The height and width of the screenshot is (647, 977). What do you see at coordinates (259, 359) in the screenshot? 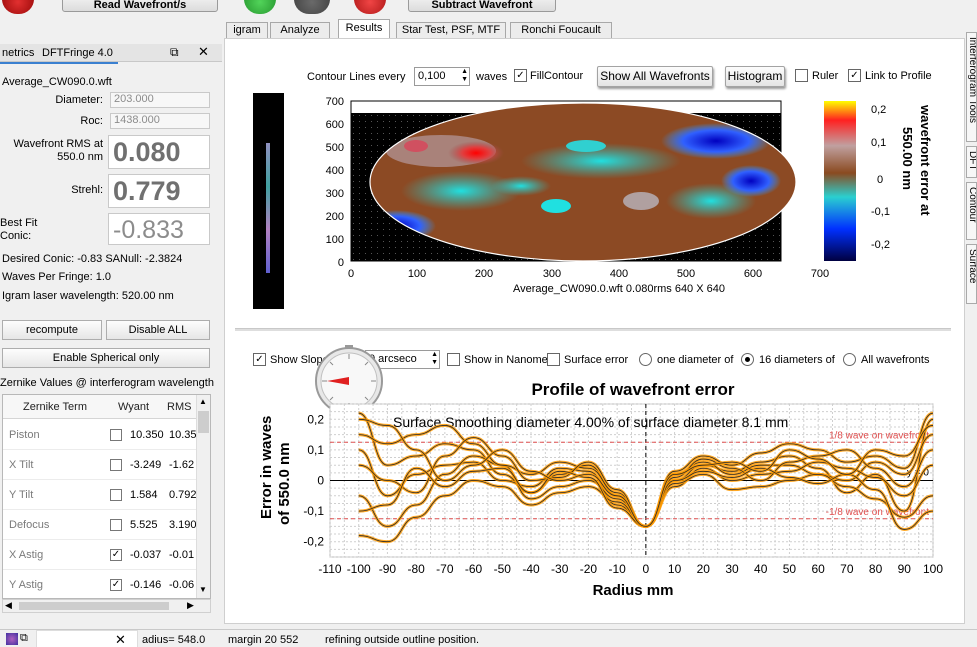
I see `show-slope-checkbox: ✓` at bounding box center [259, 359].